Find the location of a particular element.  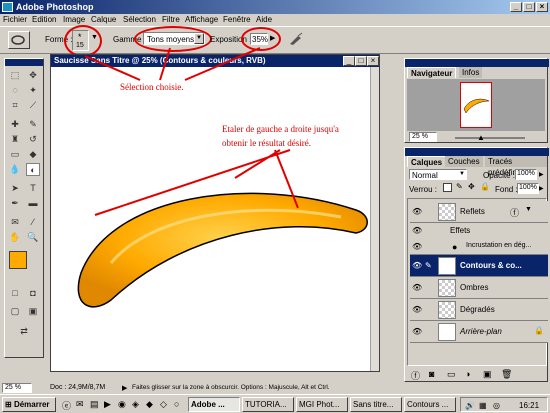

quicklaunch-app4-icon: ◇ is located at coordinates (163, 404).